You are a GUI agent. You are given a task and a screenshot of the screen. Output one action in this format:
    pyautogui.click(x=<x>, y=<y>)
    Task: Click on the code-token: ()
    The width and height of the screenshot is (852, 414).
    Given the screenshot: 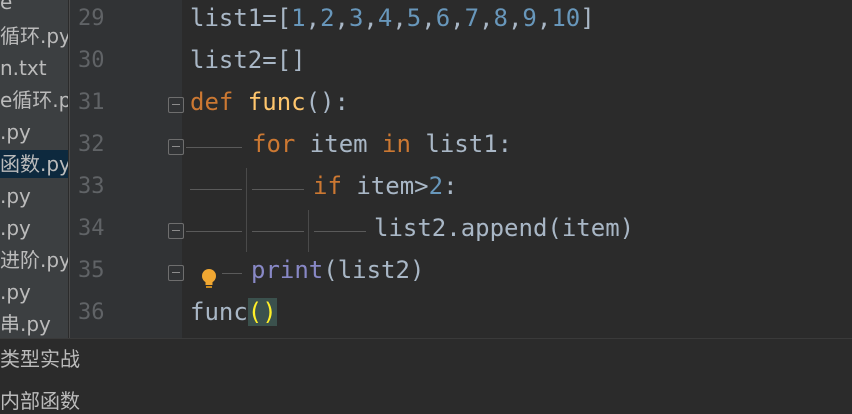 What is the action you would take?
    pyautogui.click(x=262, y=312)
    